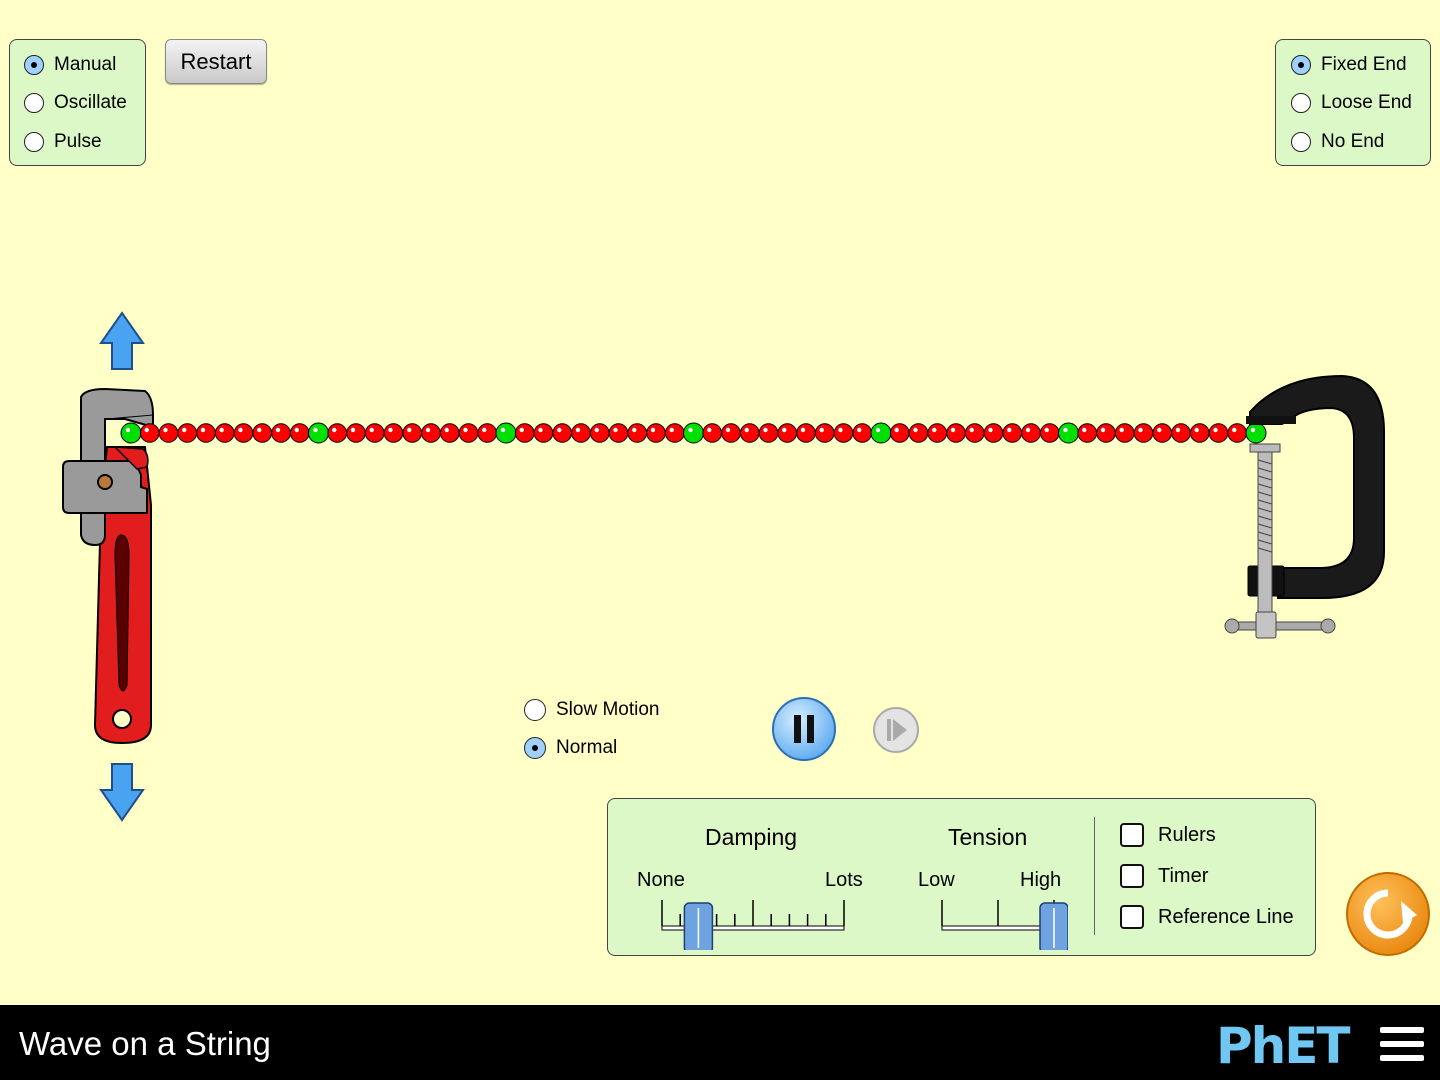 The image size is (1440, 1080). What do you see at coordinates (896, 730) in the screenshot?
I see `step-button` at bounding box center [896, 730].